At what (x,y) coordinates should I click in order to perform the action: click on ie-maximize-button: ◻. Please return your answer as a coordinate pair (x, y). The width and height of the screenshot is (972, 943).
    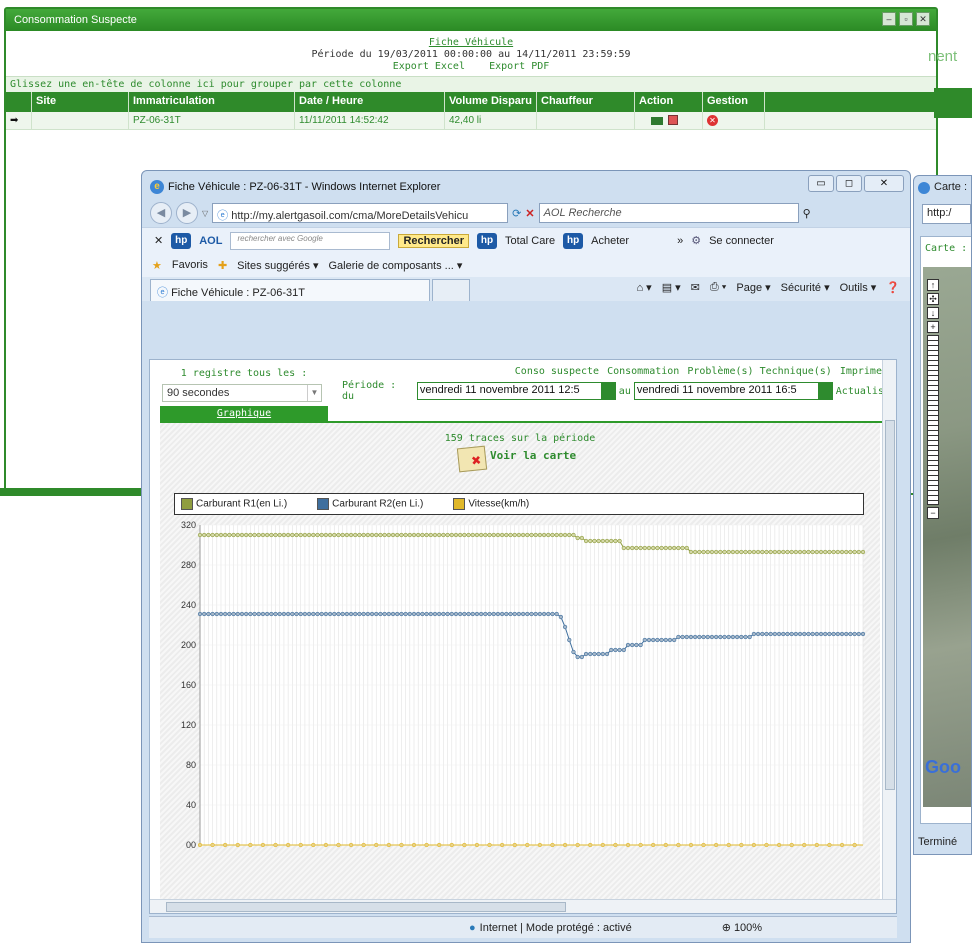
    Looking at the image, I should click on (849, 183).